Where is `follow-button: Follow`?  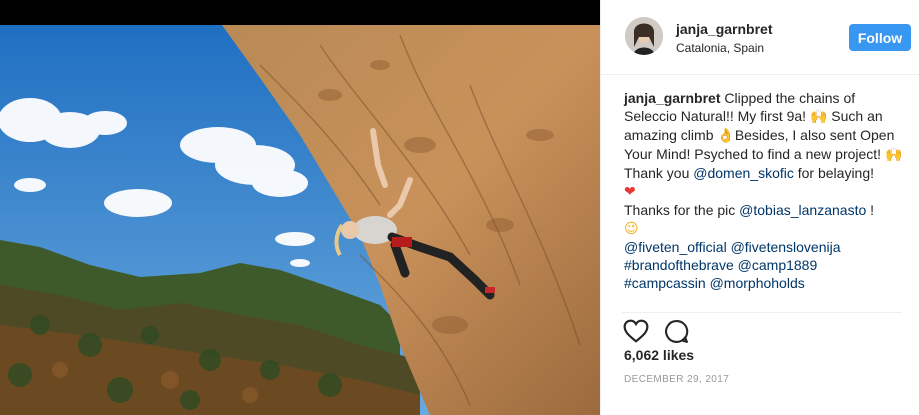
follow-button: Follow is located at coordinates (880, 37).